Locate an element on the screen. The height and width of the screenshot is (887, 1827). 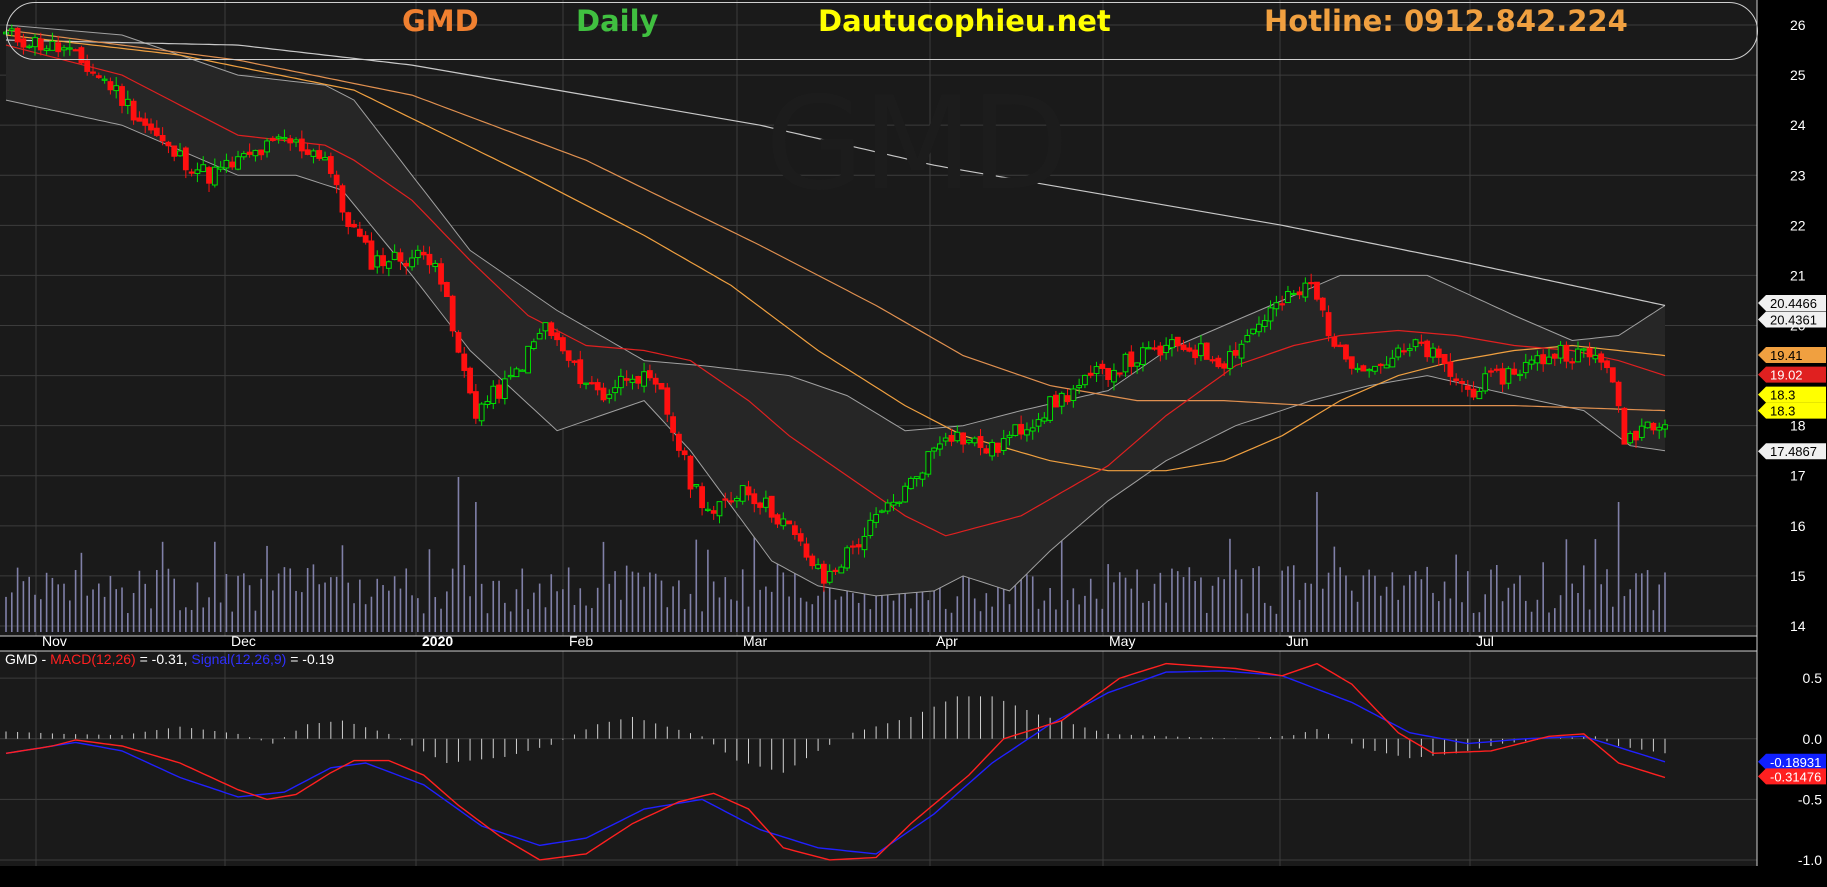
price-tag-text: 18.3 is located at coordinates (1782, 395).